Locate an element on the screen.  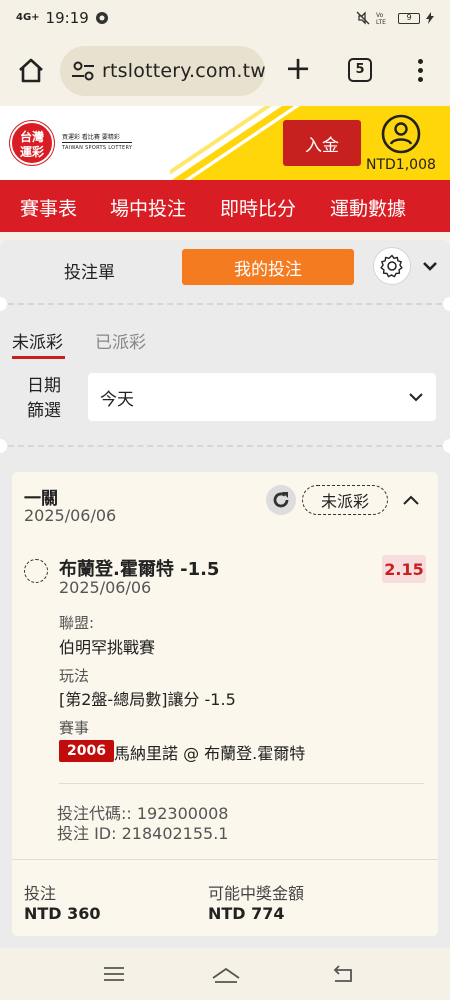
charging-icon is located at coordinates (430, 18).